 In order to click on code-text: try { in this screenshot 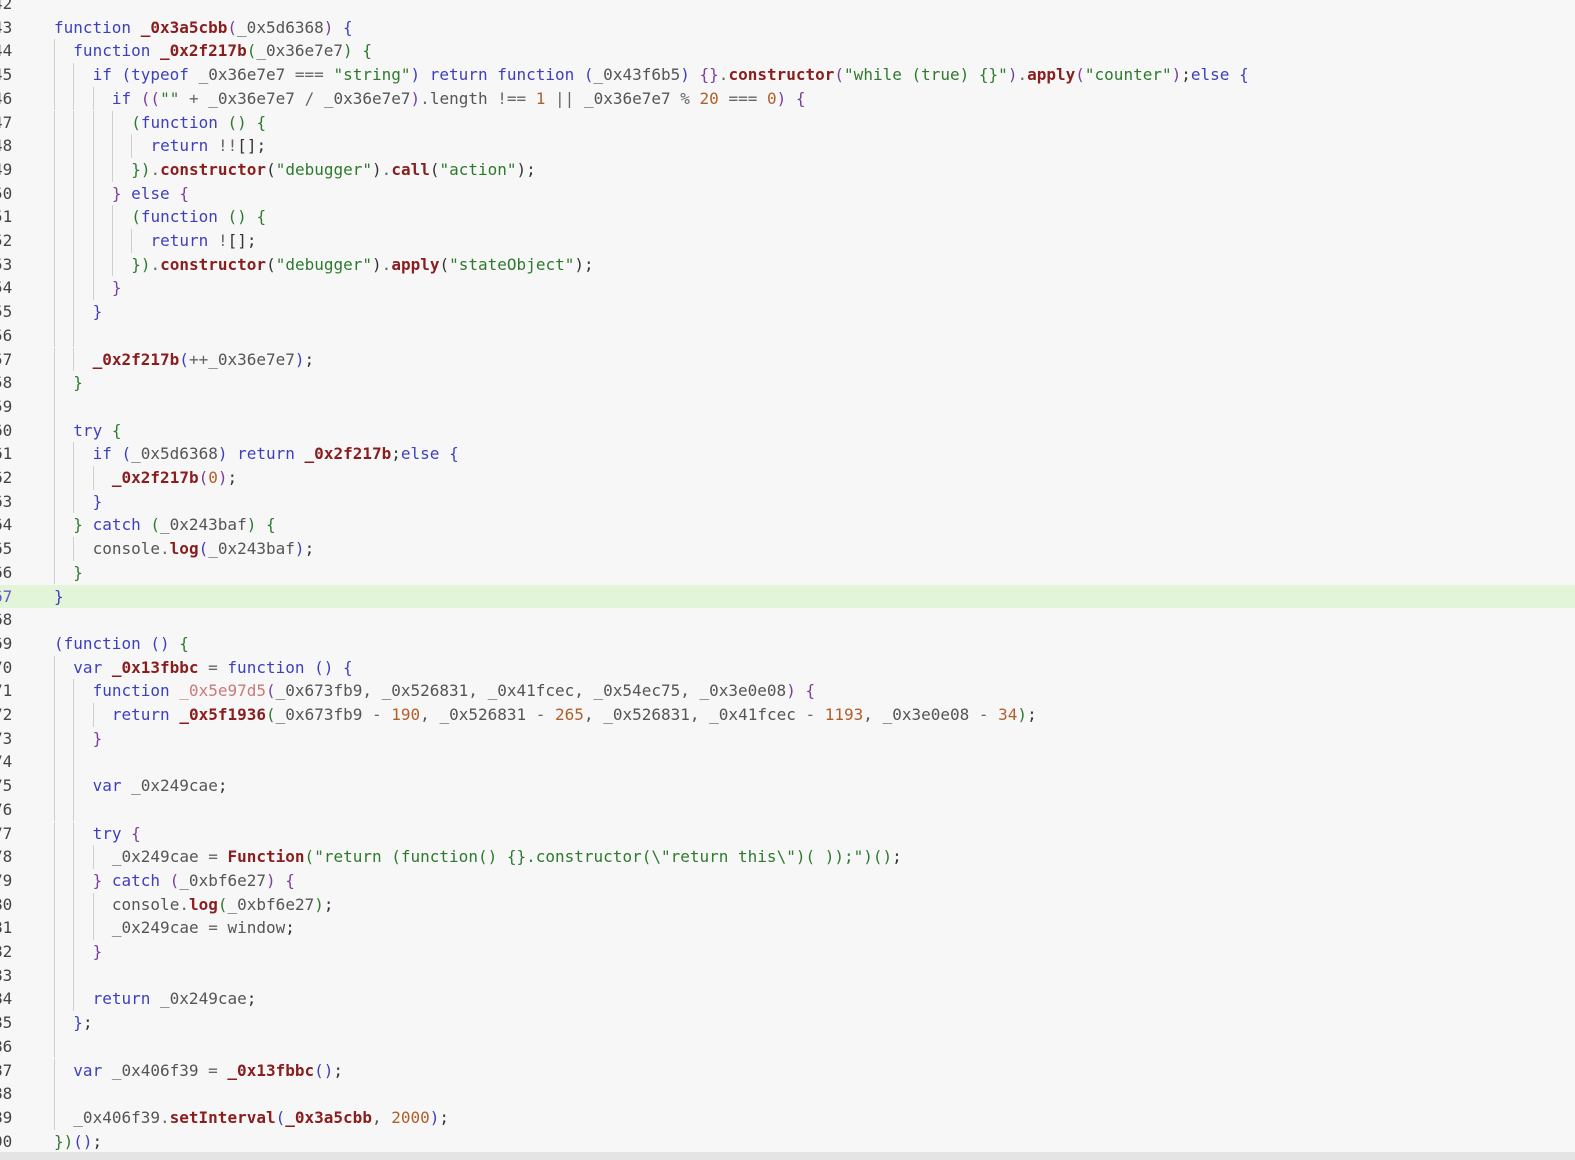, I will do `click(117, 834)`.